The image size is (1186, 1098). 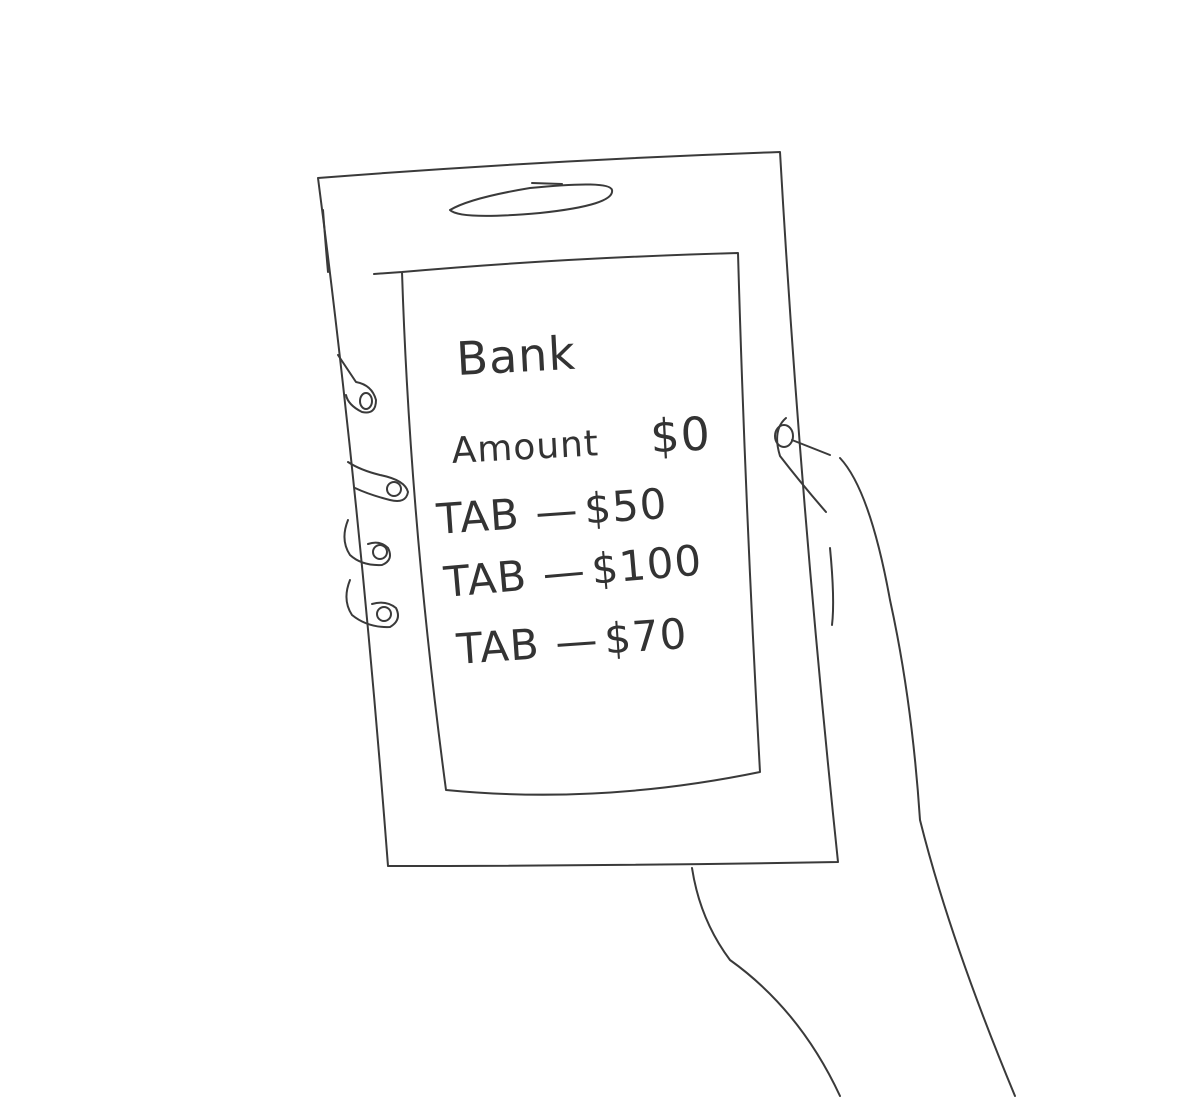 I want to click on palm-line, so click(x=832, y=586).